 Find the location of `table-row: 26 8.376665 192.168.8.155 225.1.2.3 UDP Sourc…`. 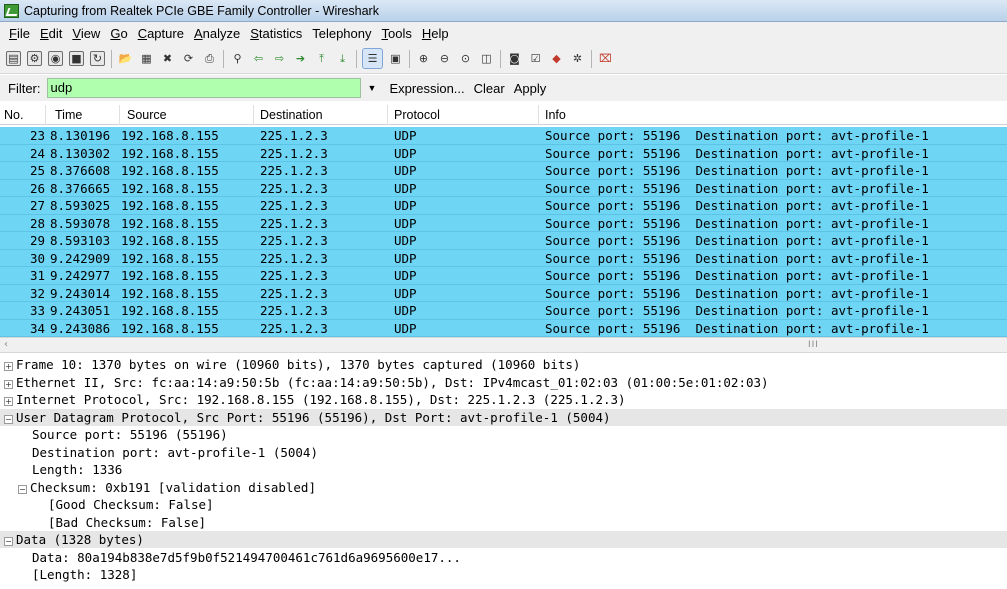

table-row: 26 8.376665 192.168.8.155 225.1.2.3 UDP Sourc… is located at coordinates (503, 188).